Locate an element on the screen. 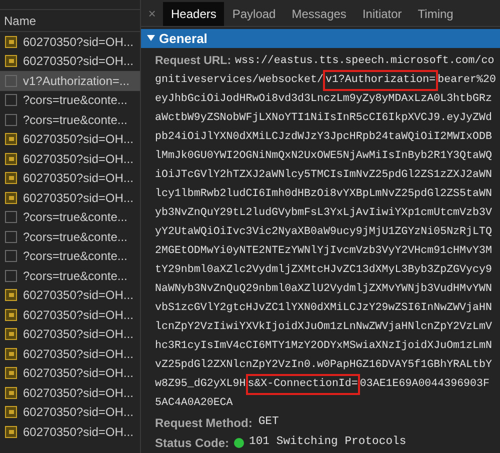  url-text: yY2UtaWQiOiIvc3Vic2NyaXB0aW9ucy9jMjU1ZGYzNi05NzRjLTQ is located at coordinates (323, 232).